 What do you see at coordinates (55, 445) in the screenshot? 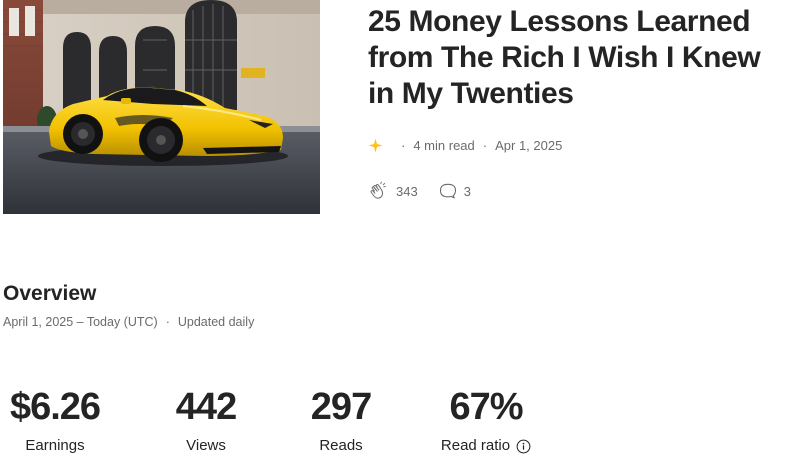
I see `stat-label: Earnings` at bounding box center [55, 445].